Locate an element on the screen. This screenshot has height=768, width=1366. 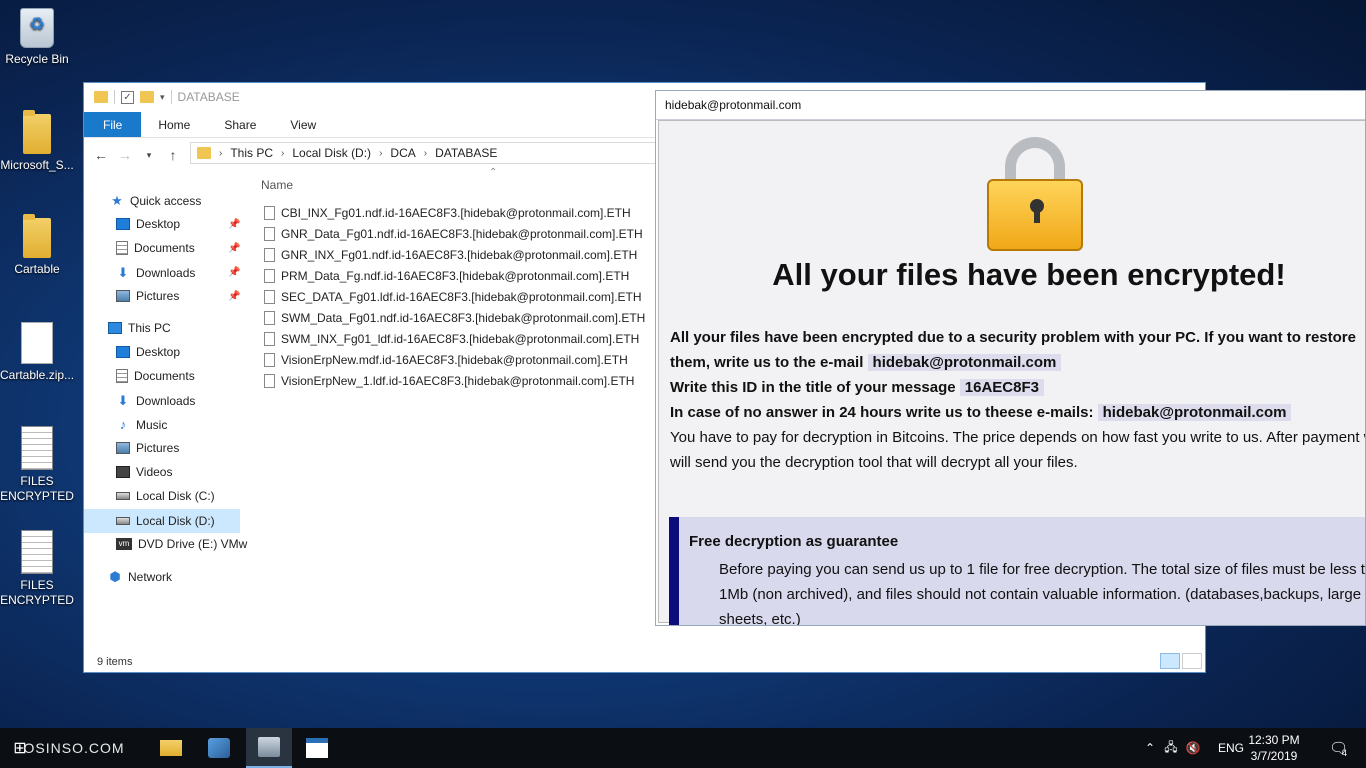
sidebar-item-pc-videos: Videos is located at coordinates (144, 472).